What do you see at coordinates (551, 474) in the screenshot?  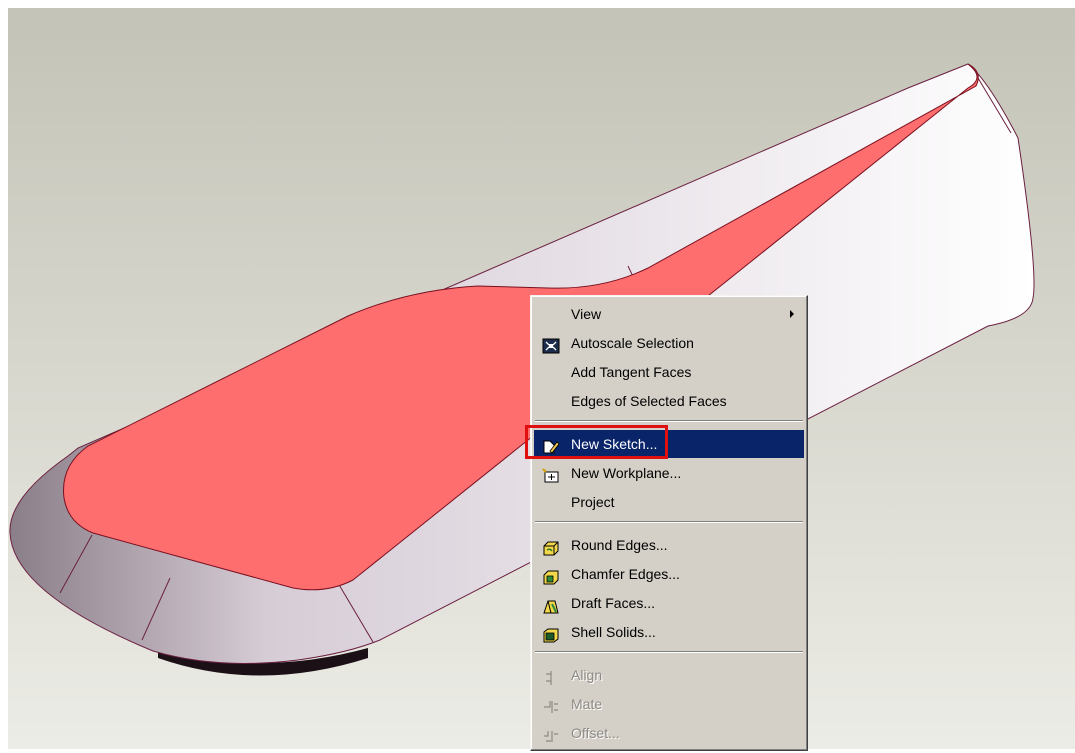 I see `workplane-icon` at bounding box center [551, 474].